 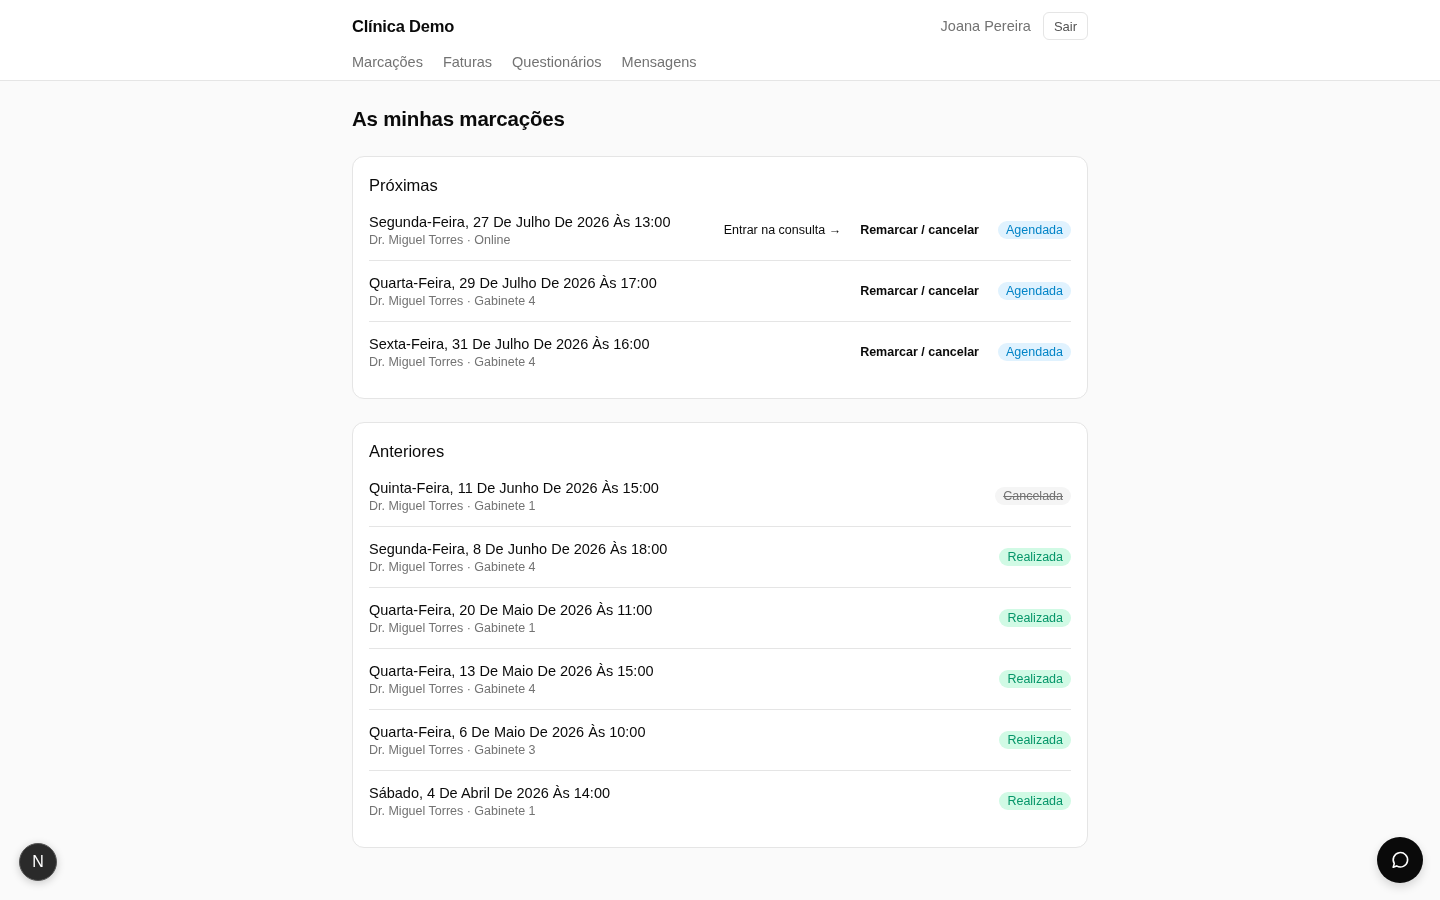 What do you see at coordinates (557, 62) in the screenshot?
I see `nav-link: Questionários` at bounding box center [557, 62].